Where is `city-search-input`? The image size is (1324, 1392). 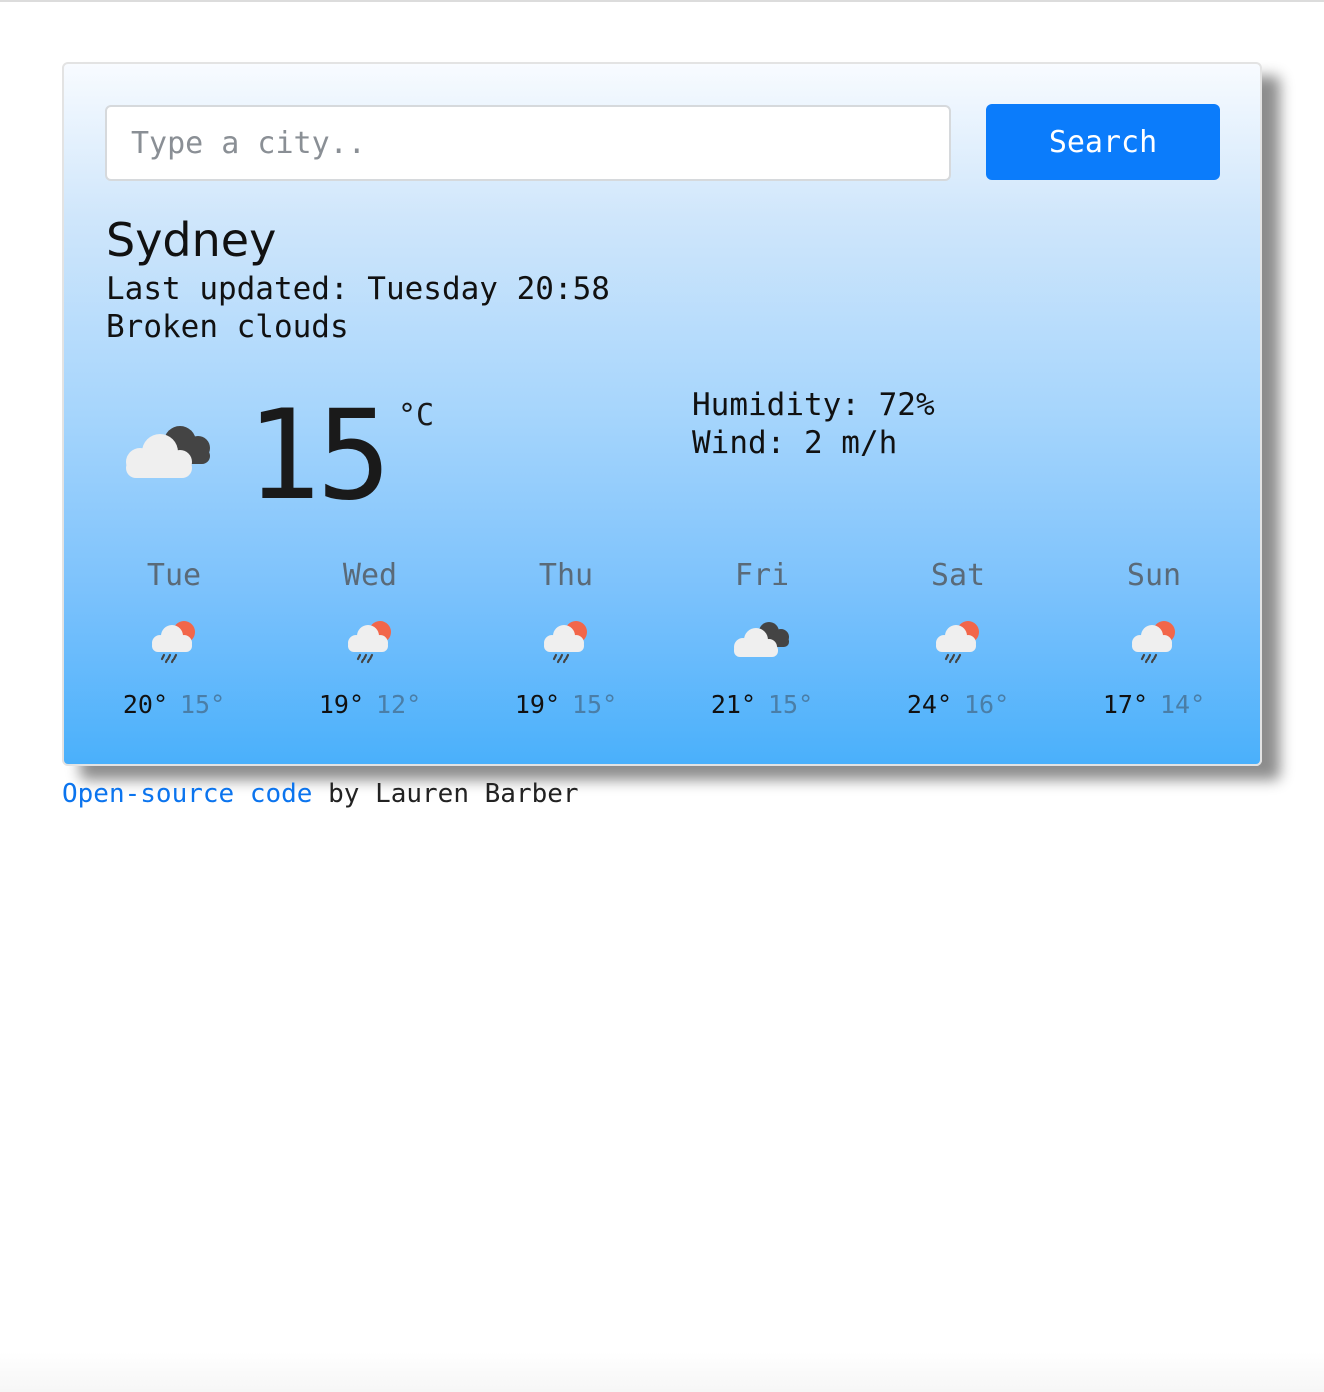
city-search-input is located at coordinates (528, 143).